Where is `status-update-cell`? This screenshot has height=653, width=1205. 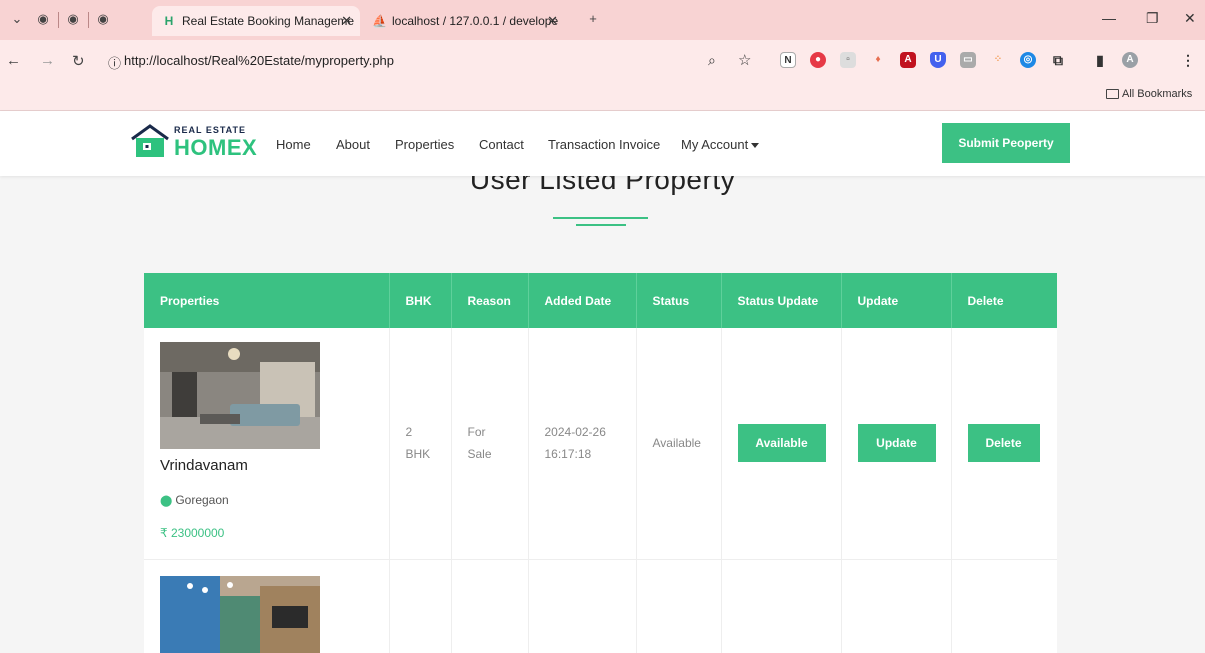
status-update-cell is located at coordinates (781, 606).